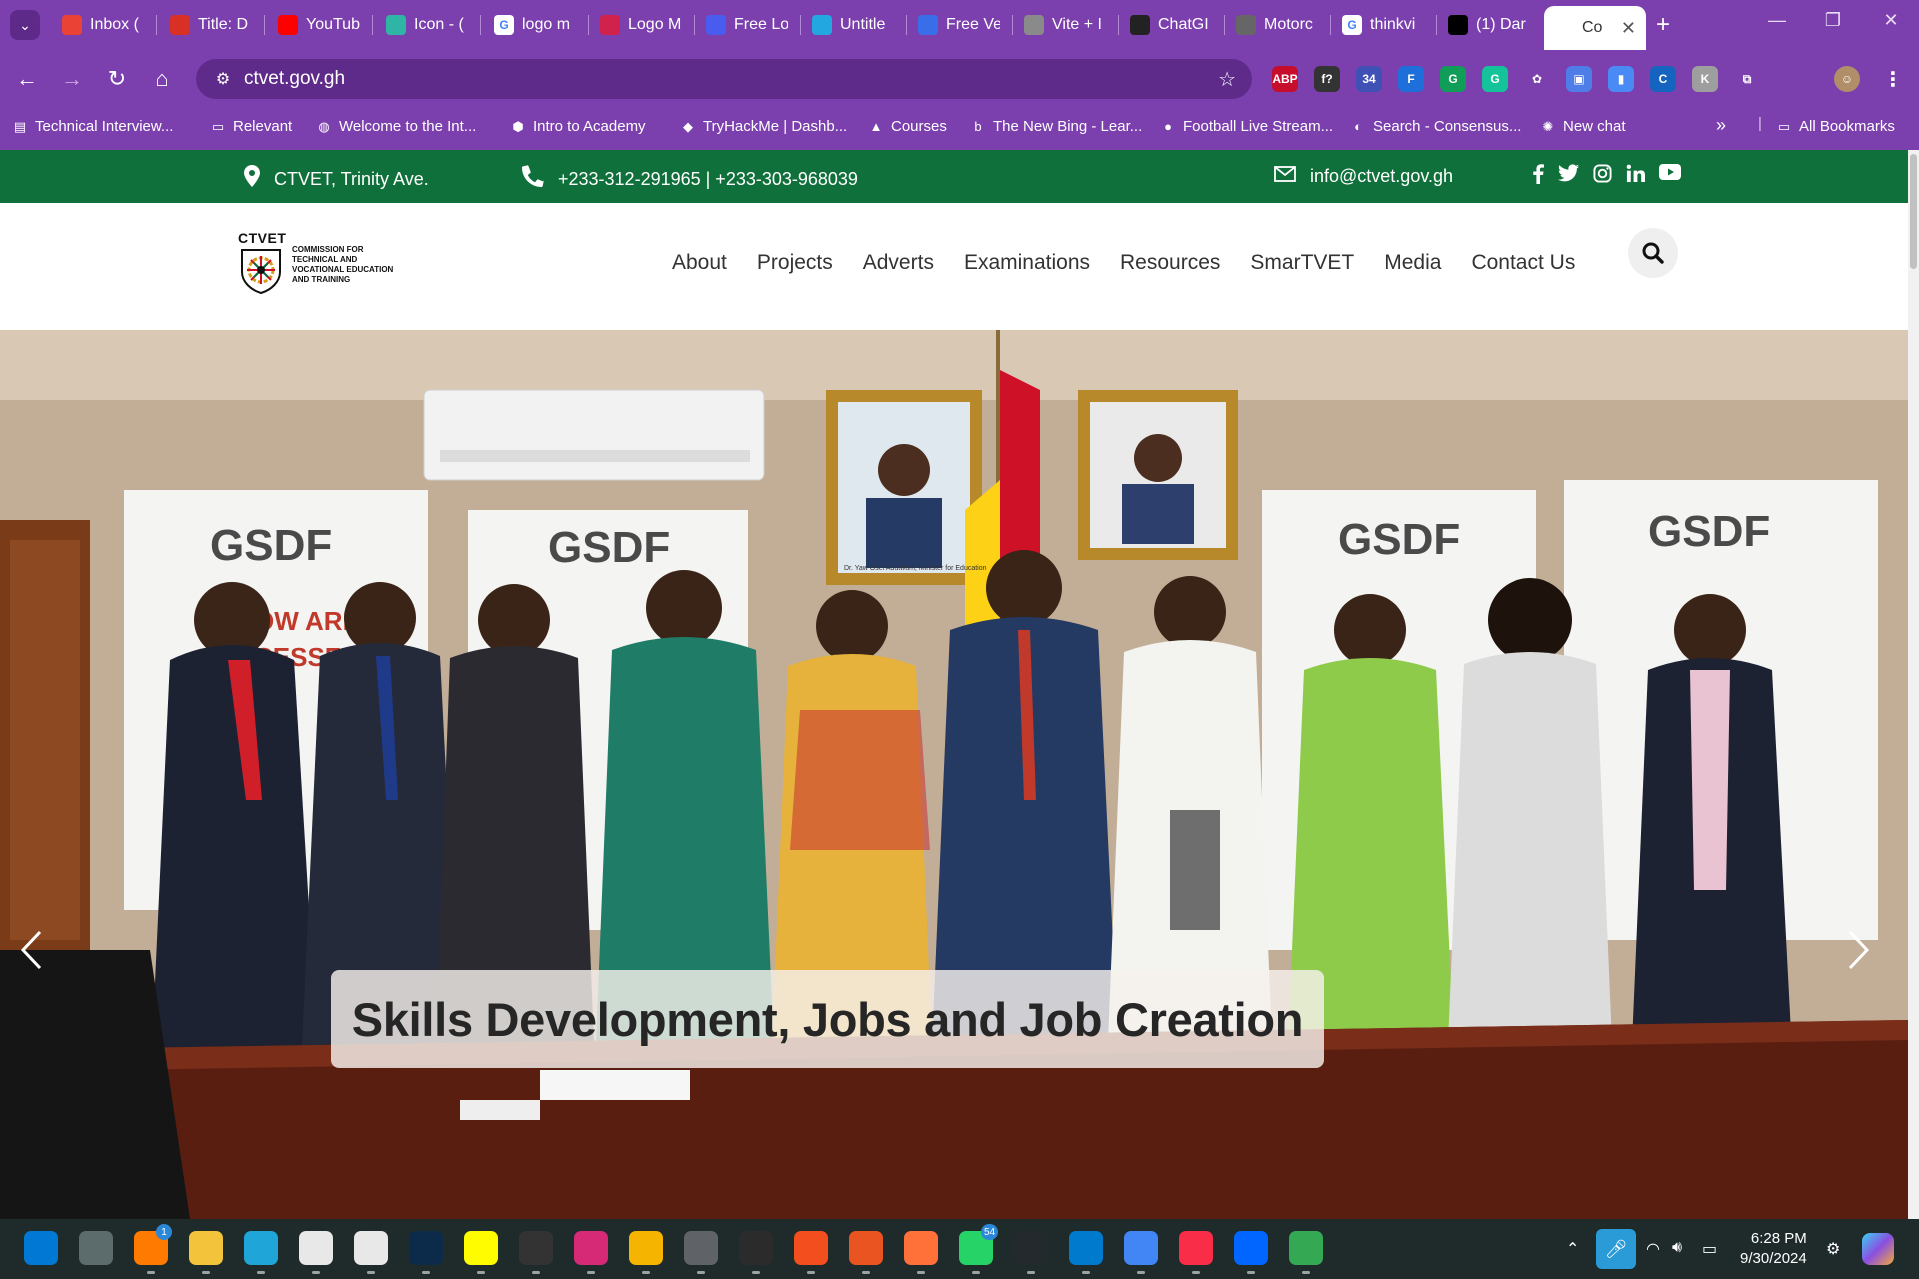 Image resolution: width=1919 pixels, height=1279 pixels. What do you see at coordinates (1369, 79) in the screenshot?
I see `extension-icon: 34` at bounding box center [1369, 79].